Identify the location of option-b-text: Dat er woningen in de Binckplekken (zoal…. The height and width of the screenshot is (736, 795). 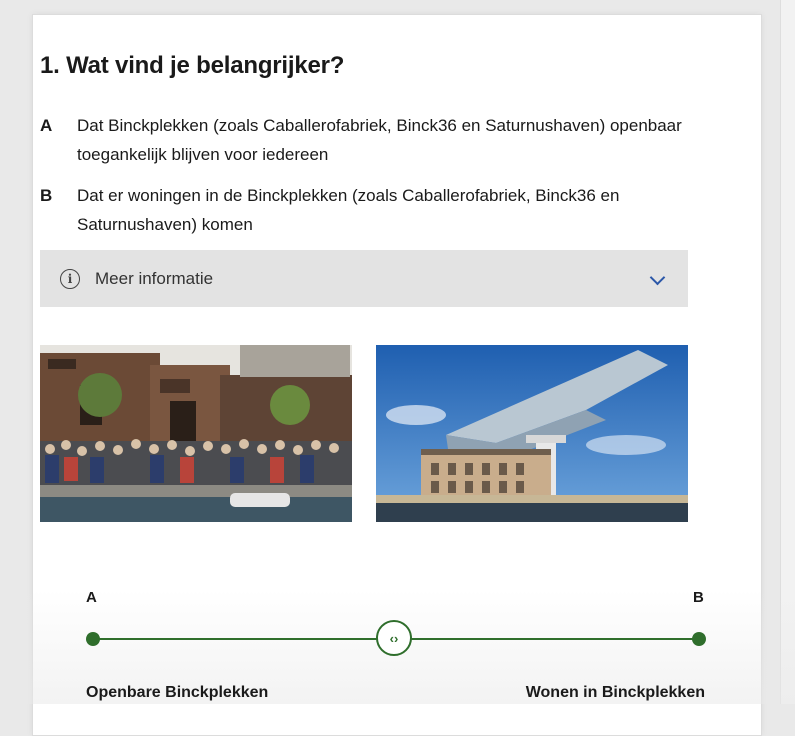
(348, 210).